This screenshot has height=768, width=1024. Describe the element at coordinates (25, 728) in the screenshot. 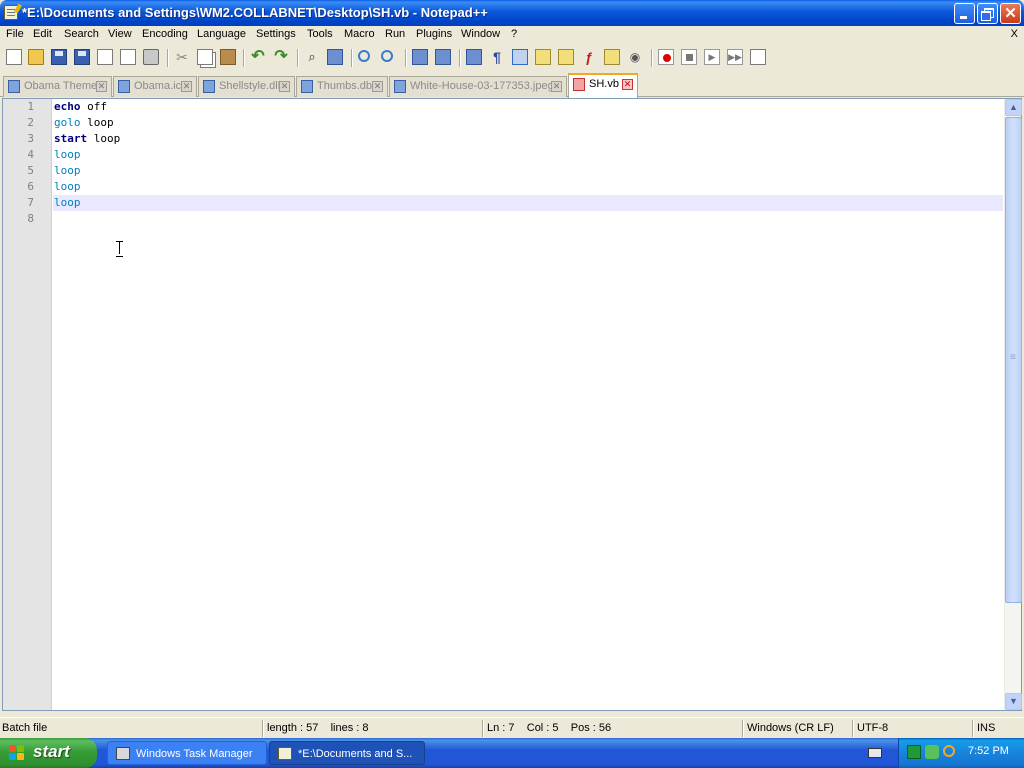

I see `status-language: Batch file` at that location.